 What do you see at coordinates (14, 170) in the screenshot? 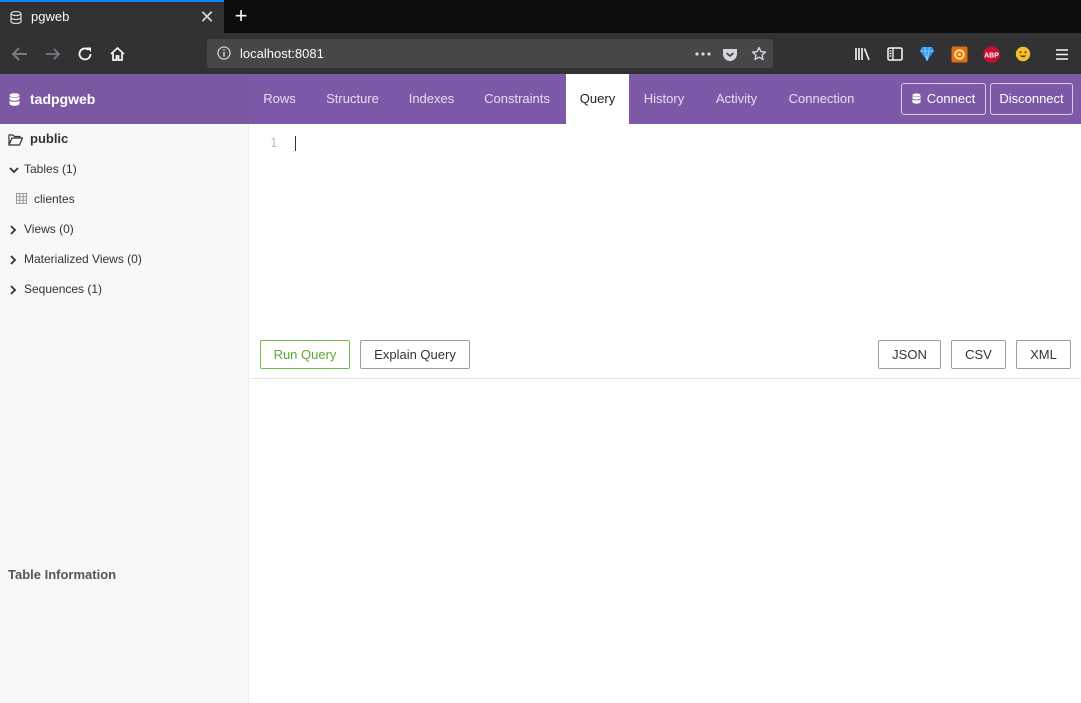
I see `chevron-down-icon` at bounding box center [14, 170].